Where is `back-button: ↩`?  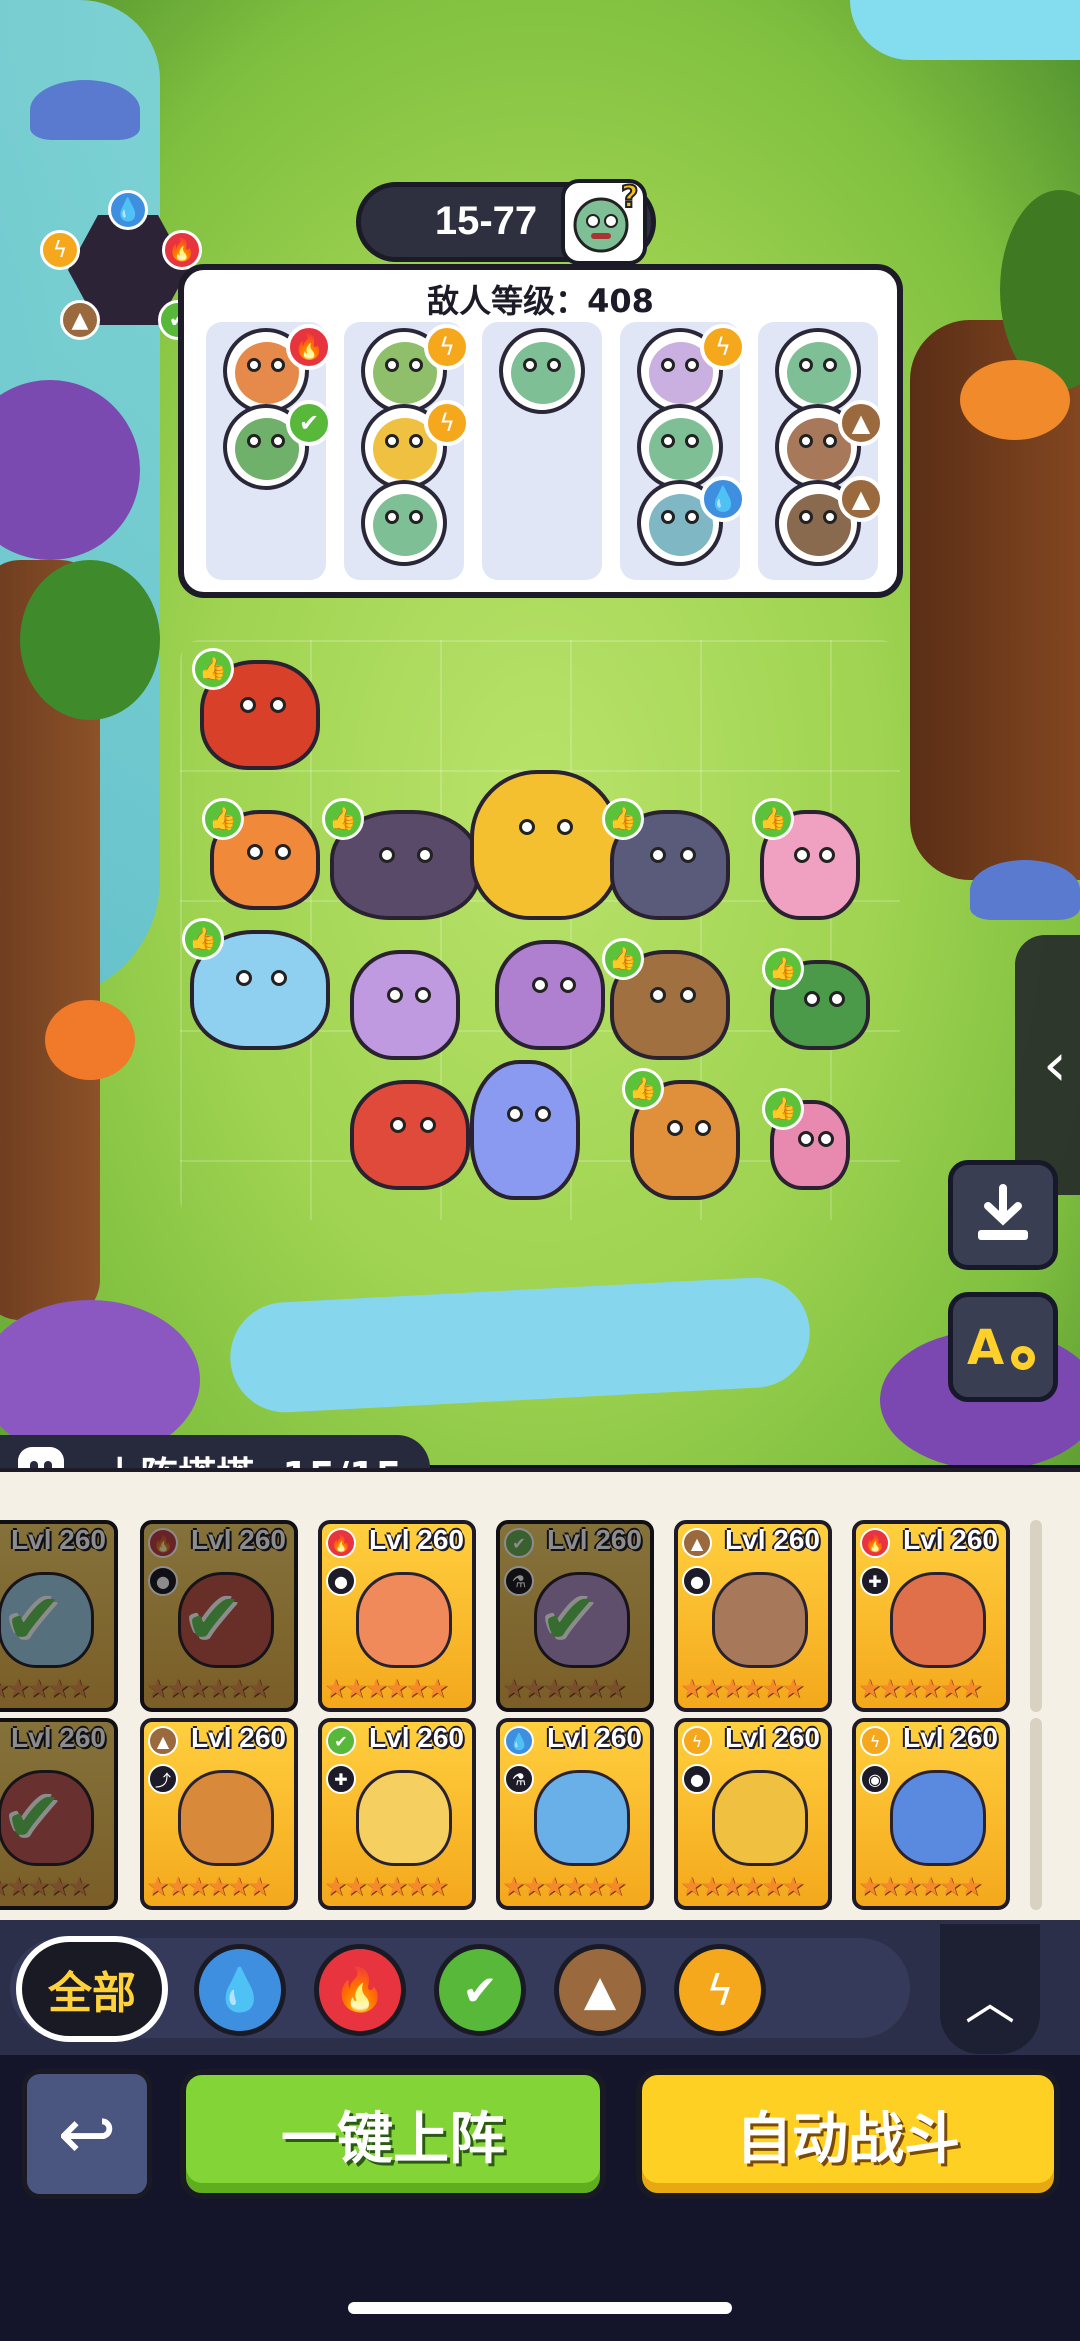 back-button: ↩ is located at coordinates (87, 2134).